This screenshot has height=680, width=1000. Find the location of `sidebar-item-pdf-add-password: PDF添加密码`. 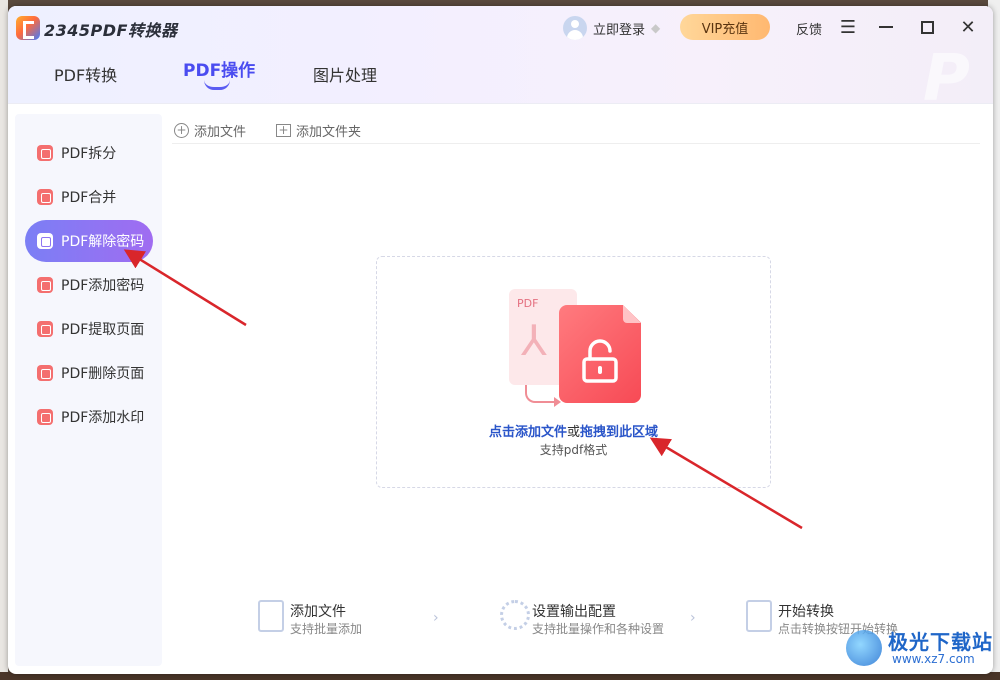

sidebar-item-pdf-add-password: PDF添加密码 is located at coordinates (89, 285).